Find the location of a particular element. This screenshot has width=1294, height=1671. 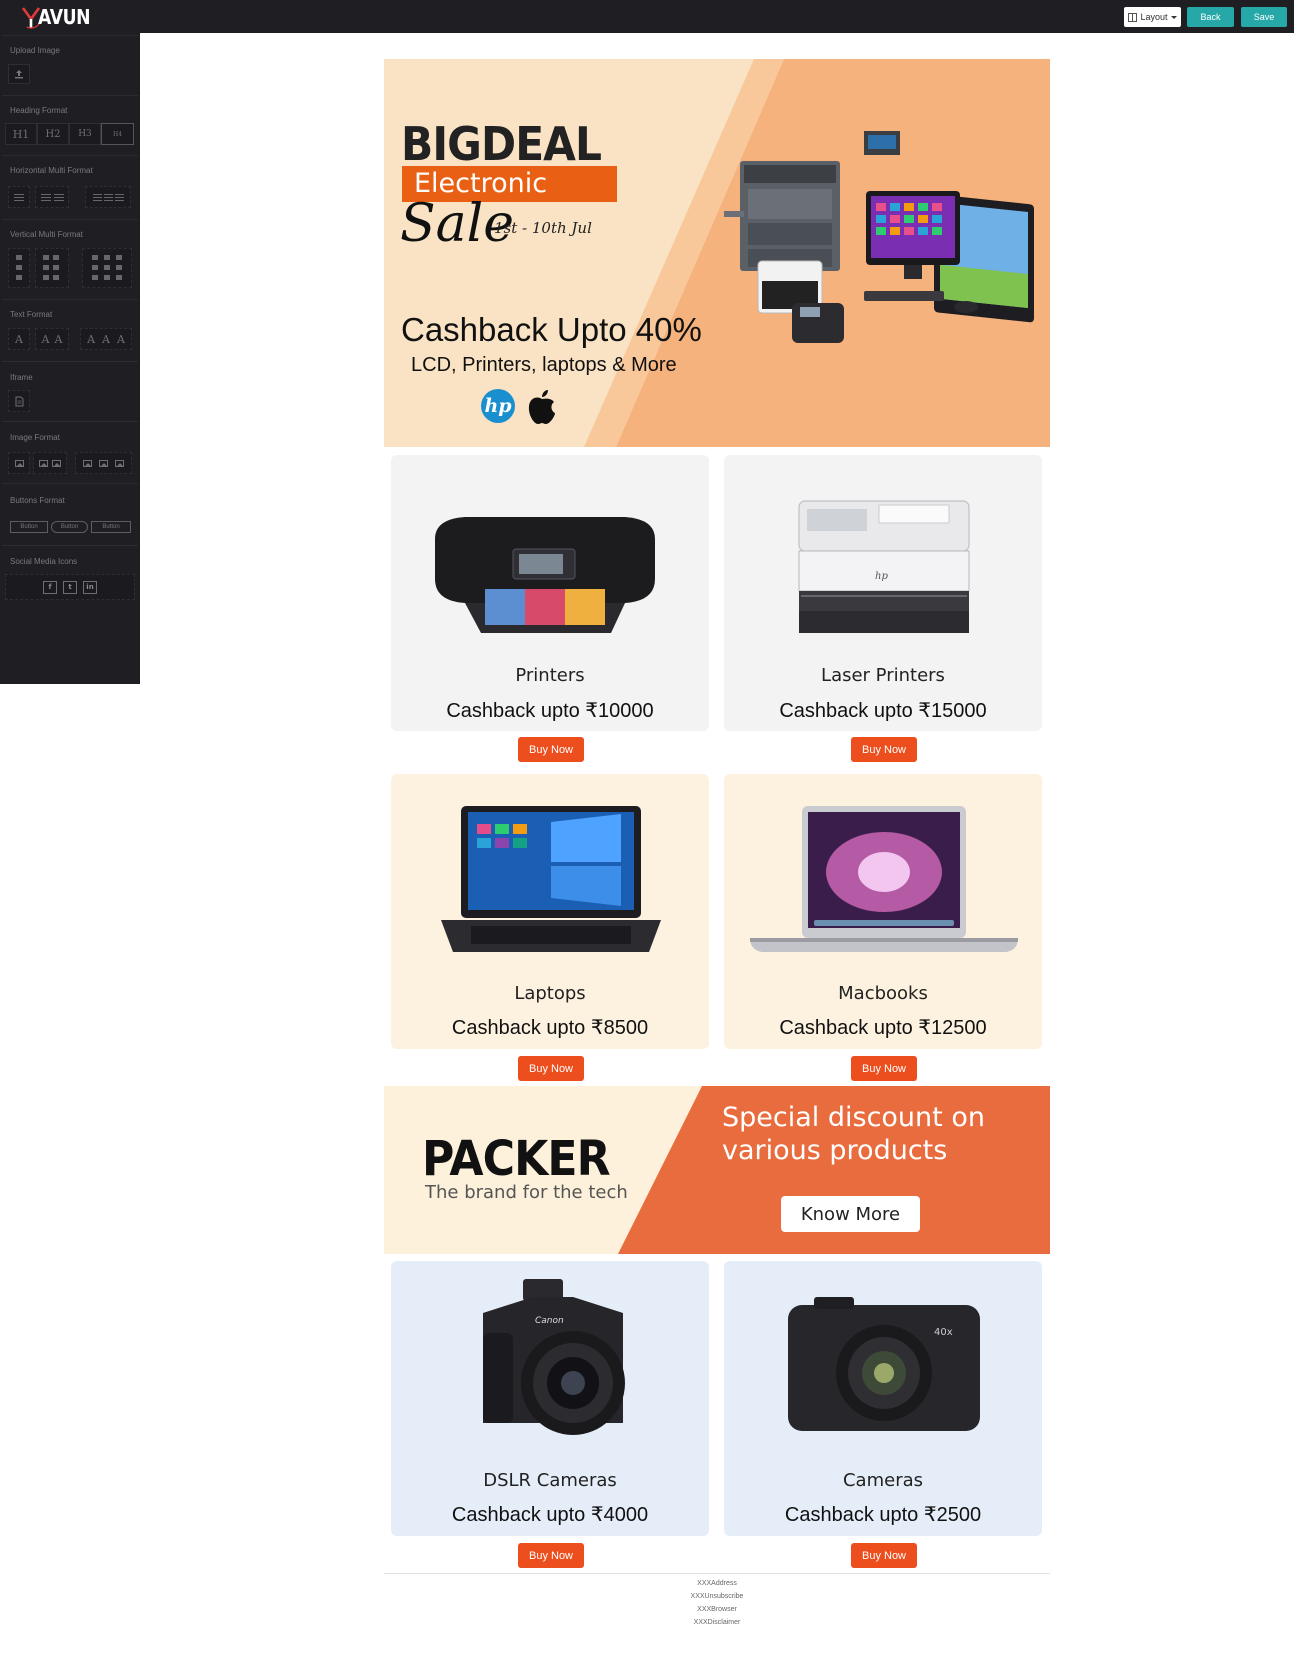

electronics-illustration is located at coordinates (879, 237).